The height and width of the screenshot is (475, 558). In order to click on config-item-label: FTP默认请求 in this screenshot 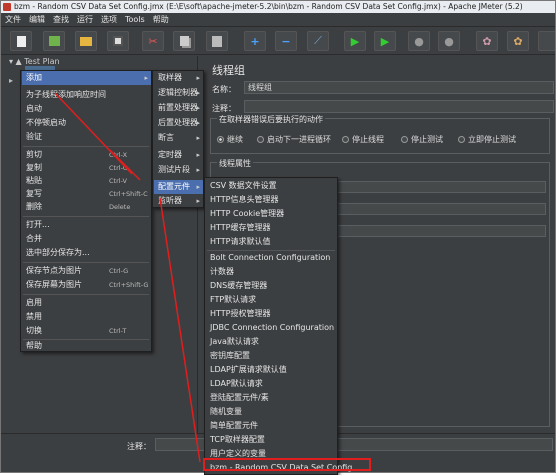, I will do `click(233, 299)`.